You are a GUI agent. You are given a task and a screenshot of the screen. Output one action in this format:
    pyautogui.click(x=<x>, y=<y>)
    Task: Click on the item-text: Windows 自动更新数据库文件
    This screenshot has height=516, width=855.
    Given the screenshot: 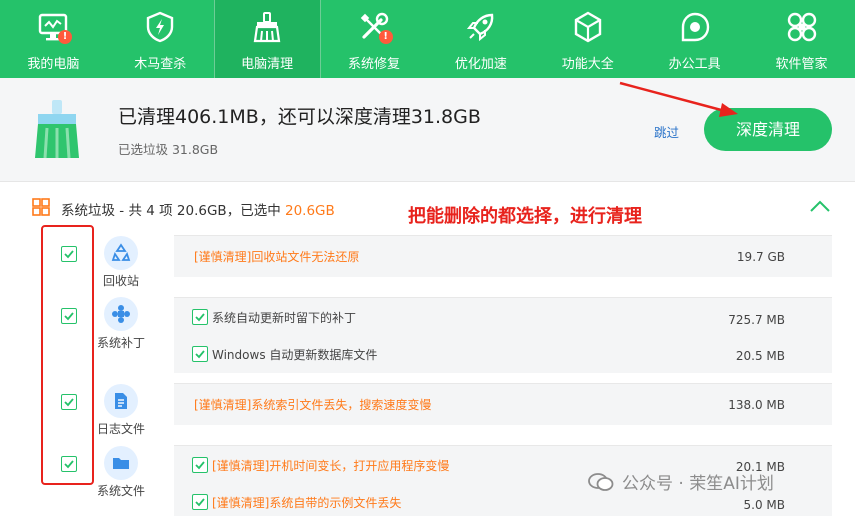 What is the action you would take?
    pyautogui.click(x=295, y=355)
    